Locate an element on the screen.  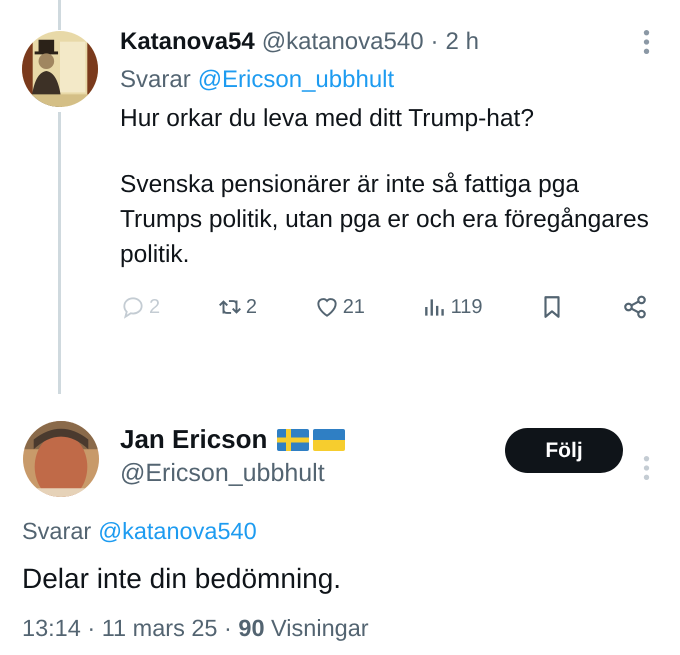
action-count: 21 is located at coordinates (353, 307).